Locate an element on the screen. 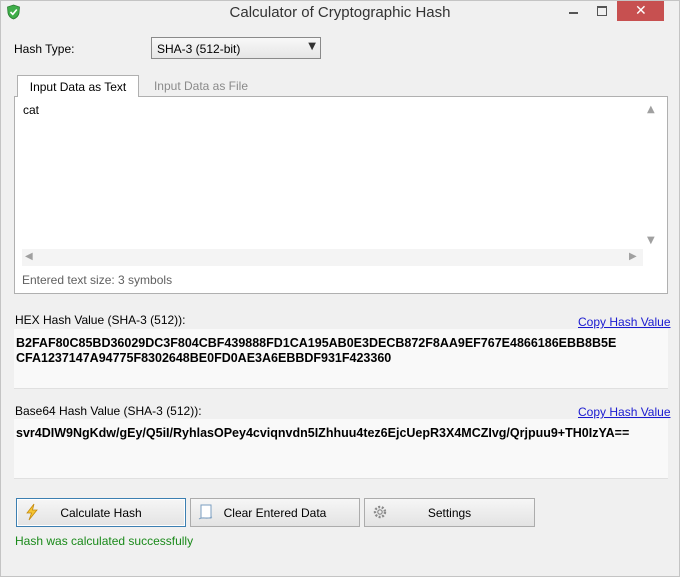 The image size is (680, 577). vertical-scrollbar: ▲ ▼ is located at coordinates (651, 176).